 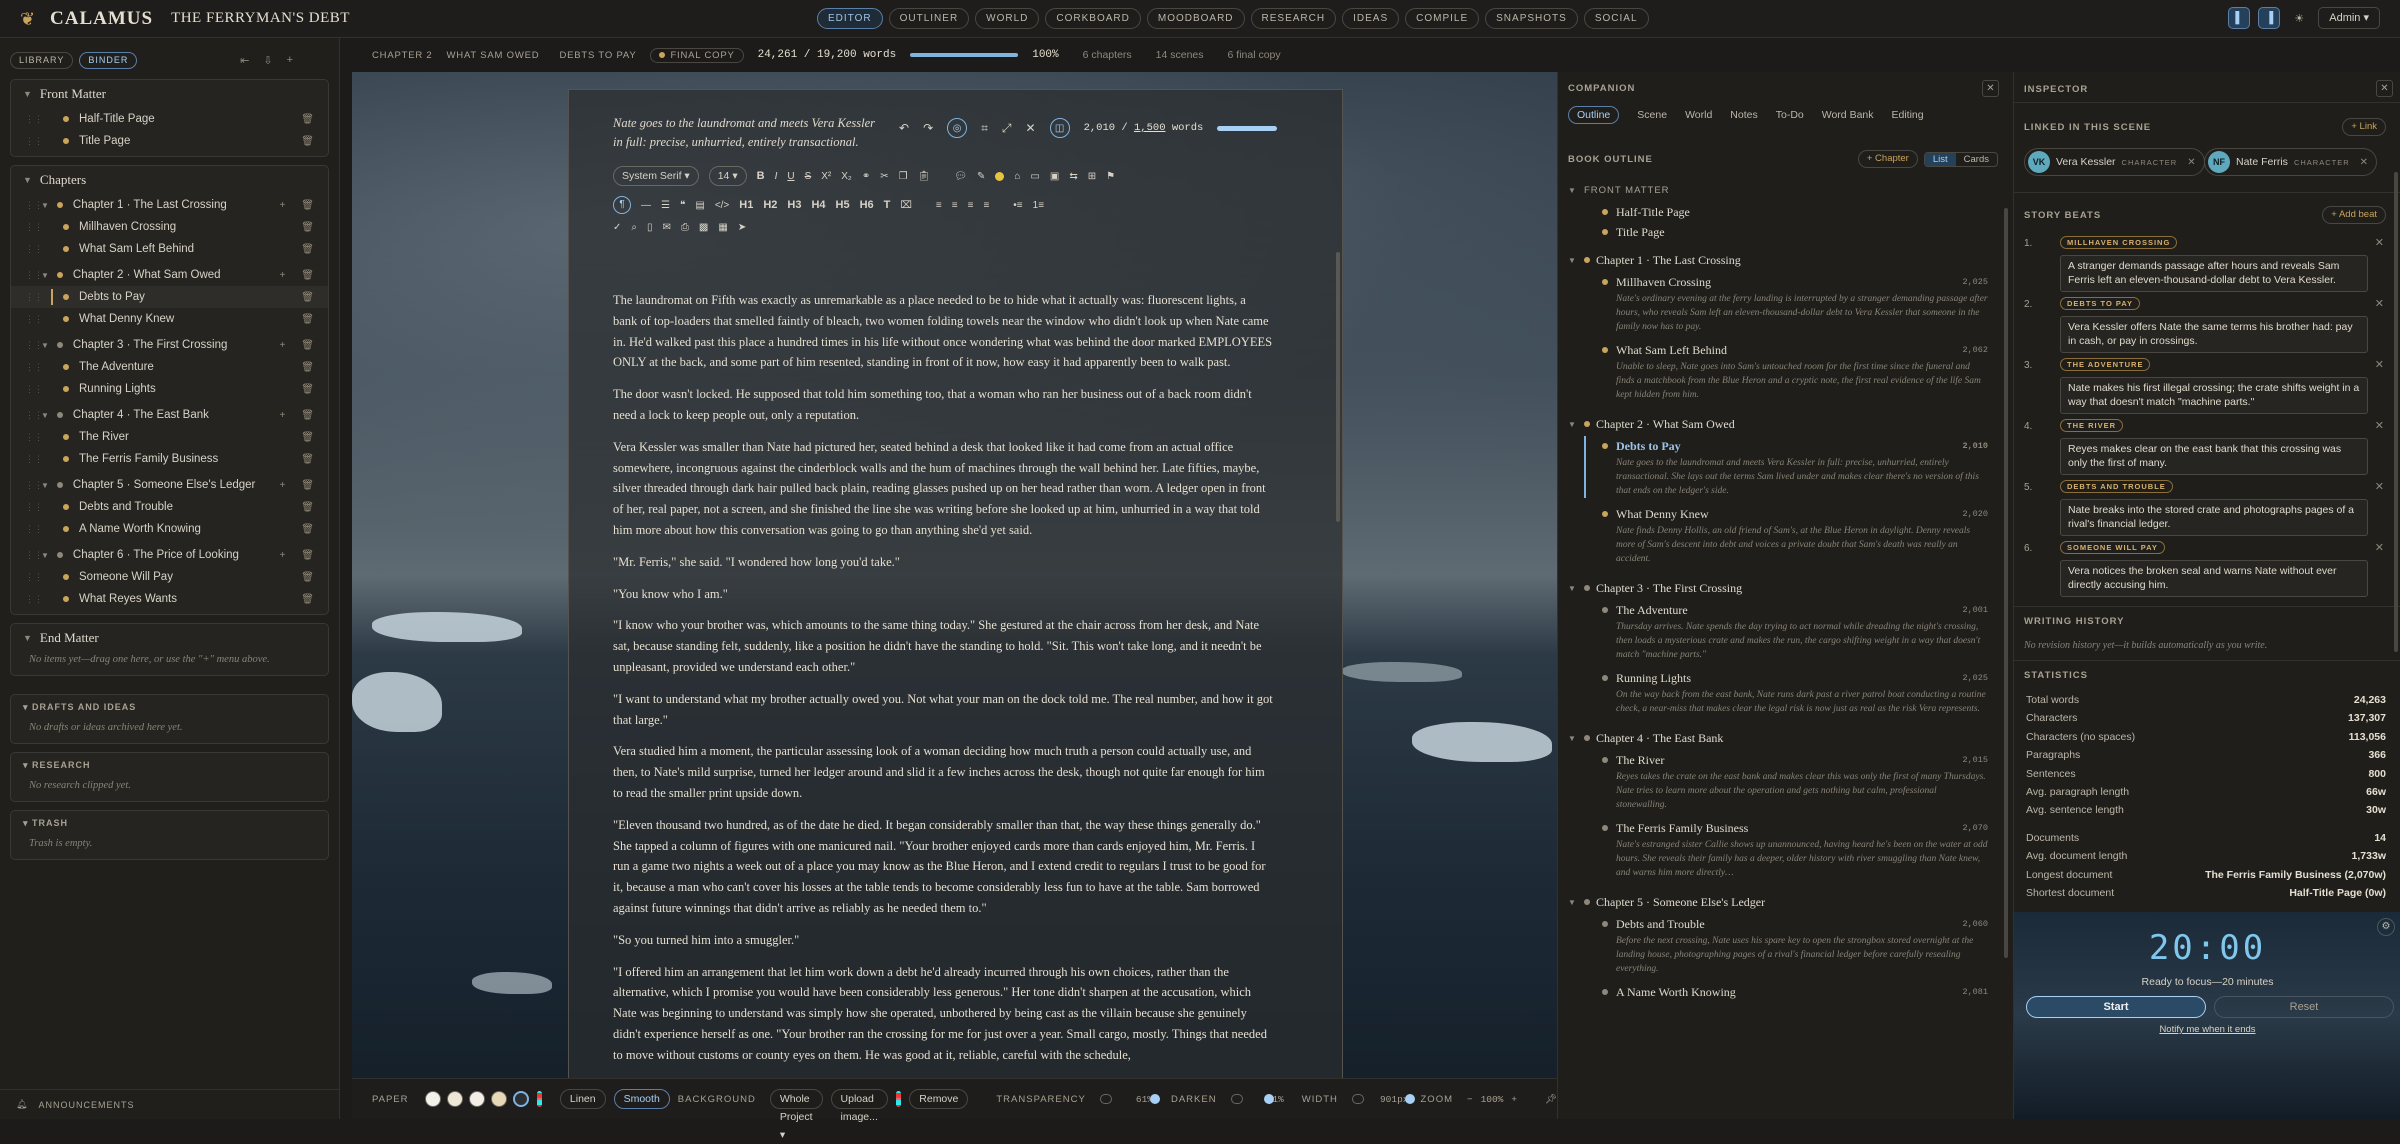 I want to click on heading-6-icon: H6, so click(x=867, y=205).